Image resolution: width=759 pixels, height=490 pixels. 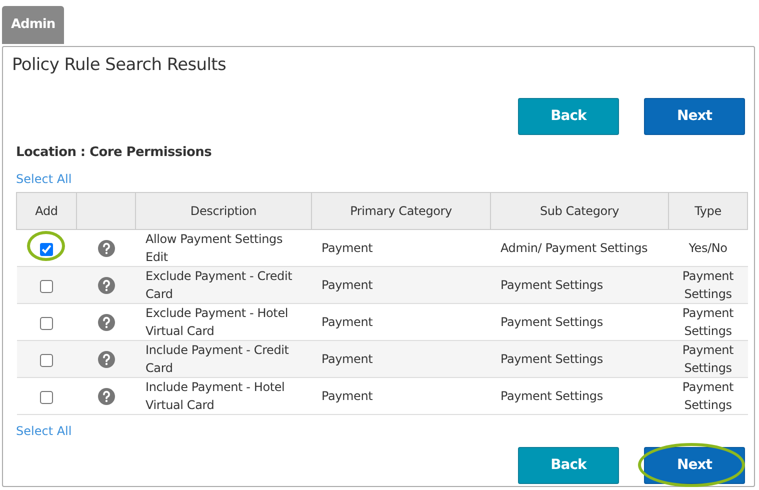 What do you see at coordinates (33, 25) in the screenshot?
I see `admin-tab: Admin` at bounding box center [33, 25].